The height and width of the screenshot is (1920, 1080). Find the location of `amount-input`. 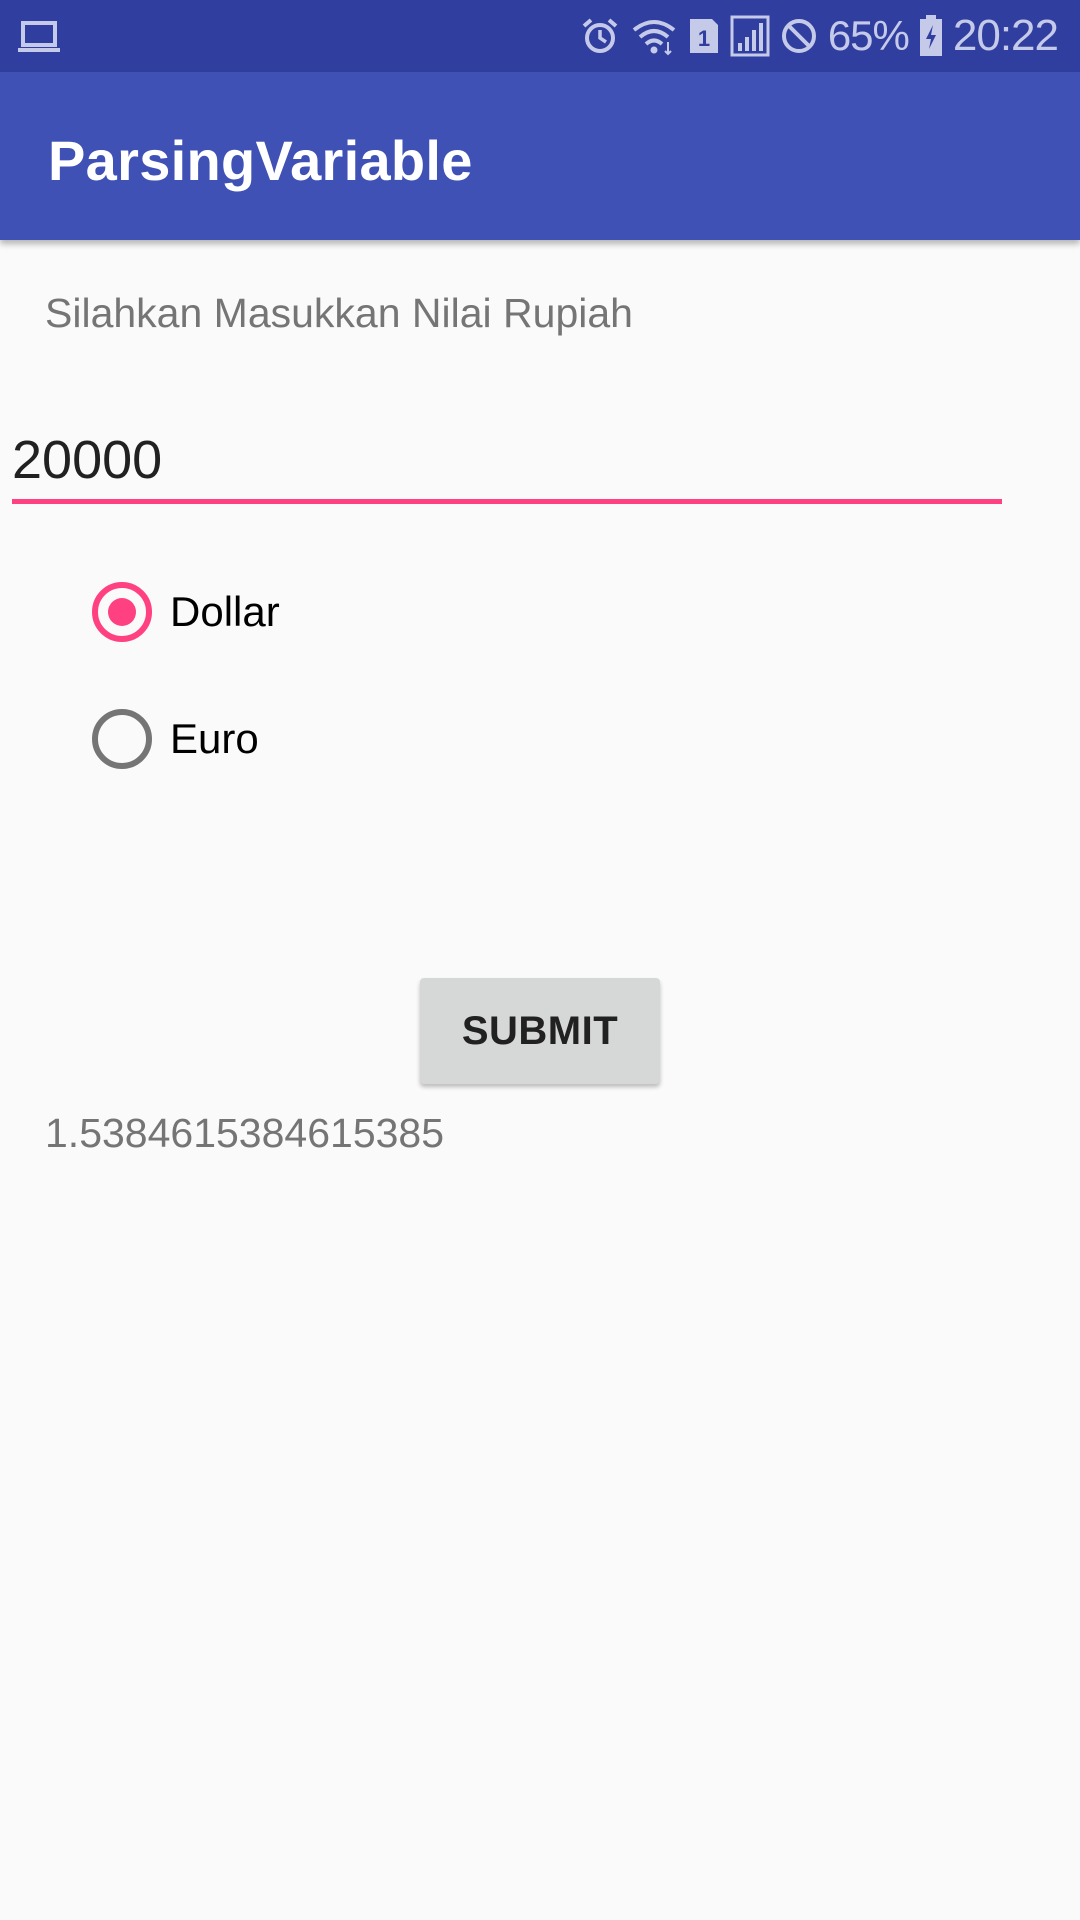

amount-input is located at coordinates (507, 462).